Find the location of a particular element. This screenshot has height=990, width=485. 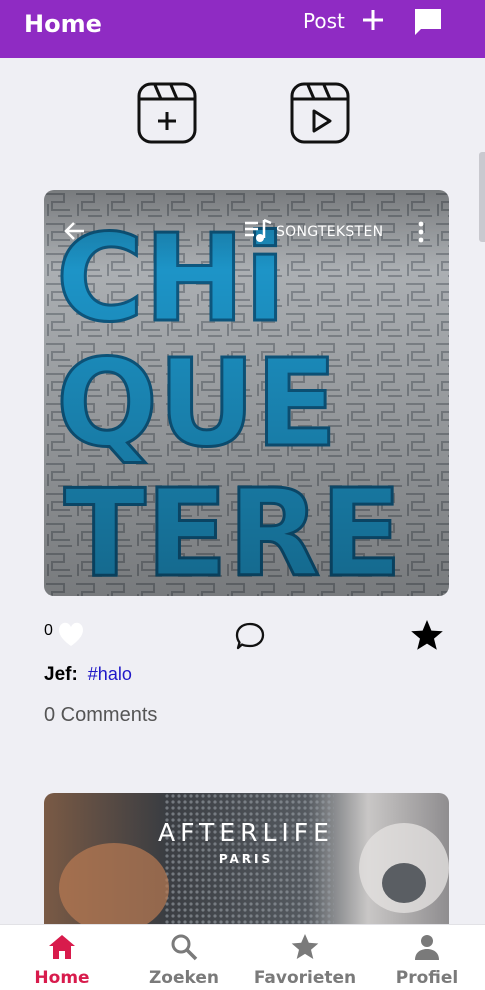

comment-icon is located at coordinates (250, 636).